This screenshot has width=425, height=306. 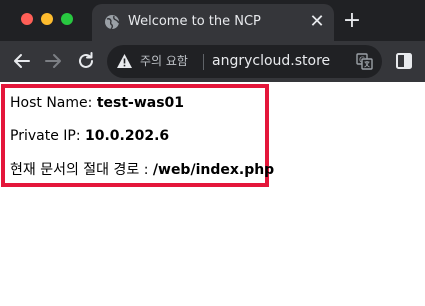 I want to click on tab-title: Welcome to the NCP, so click(x=194, y=21).